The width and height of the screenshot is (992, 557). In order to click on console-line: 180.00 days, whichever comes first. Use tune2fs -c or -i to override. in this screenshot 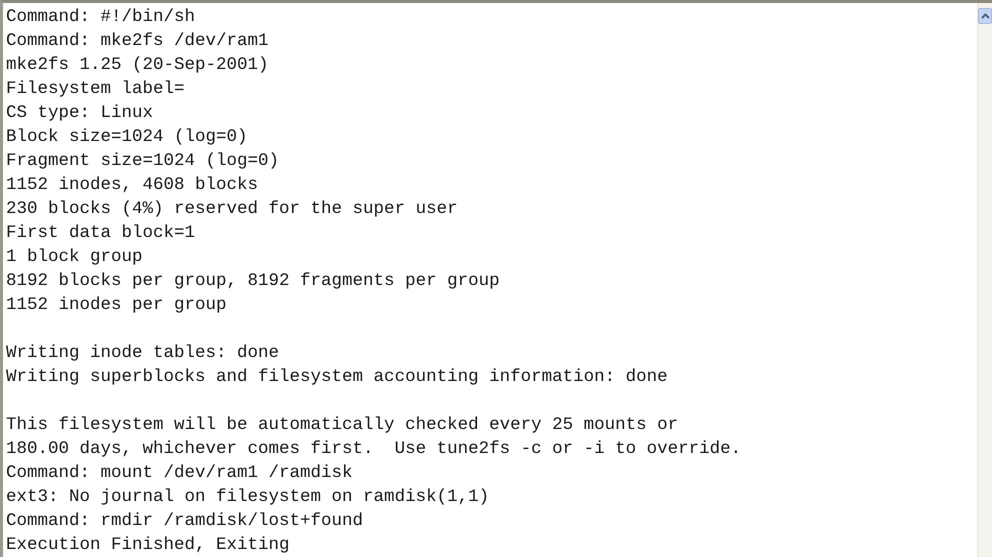, I will do `click(374, 449)`.